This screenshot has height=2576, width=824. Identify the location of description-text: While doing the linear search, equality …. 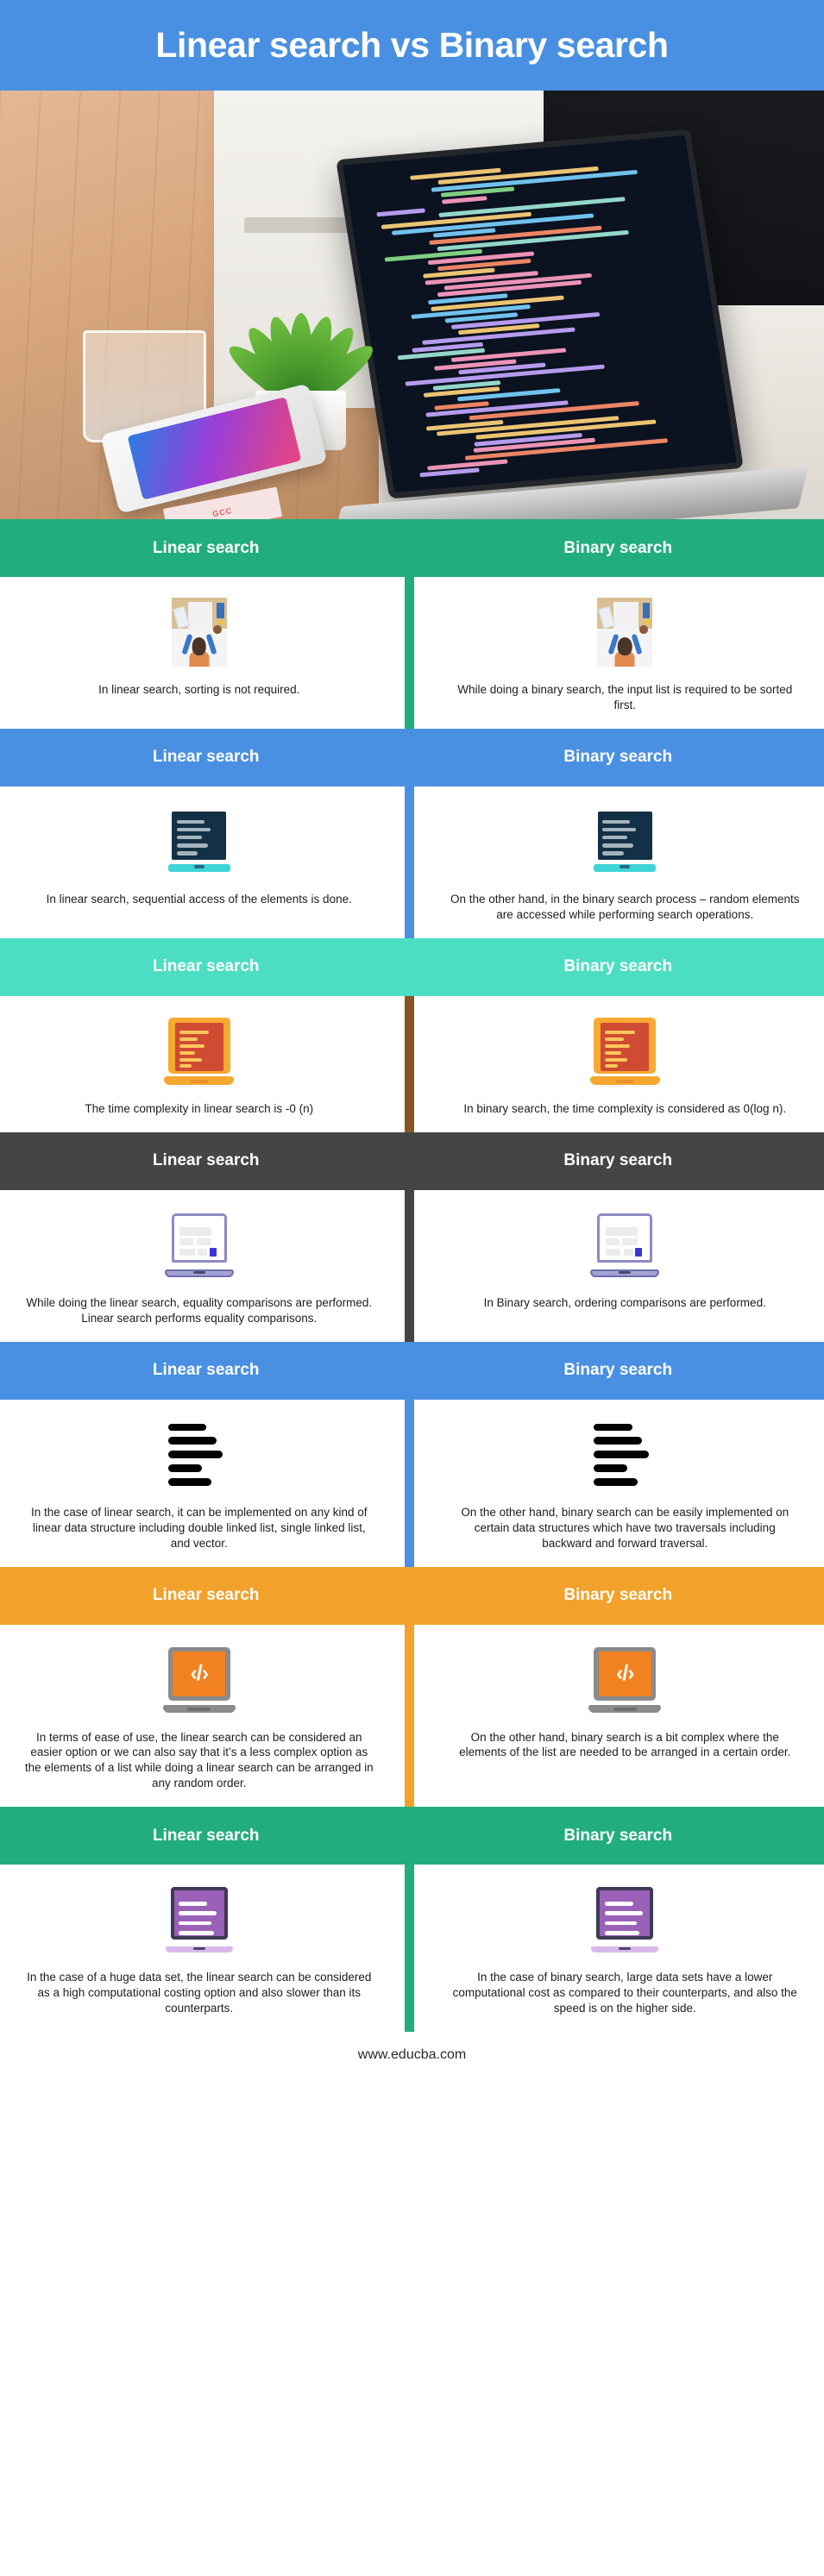
(199, 1310).